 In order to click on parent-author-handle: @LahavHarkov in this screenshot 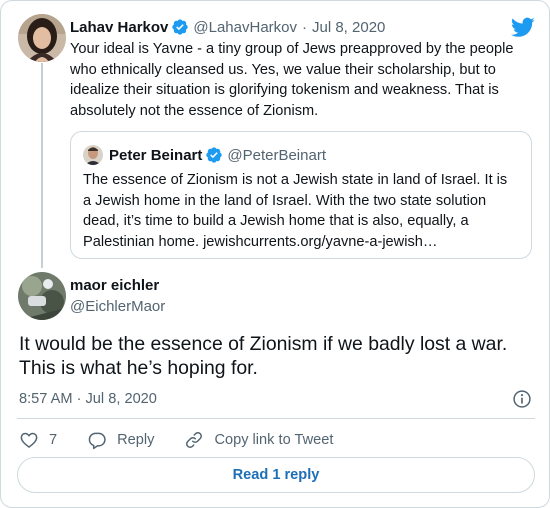, I will do `click(245, 27)`.